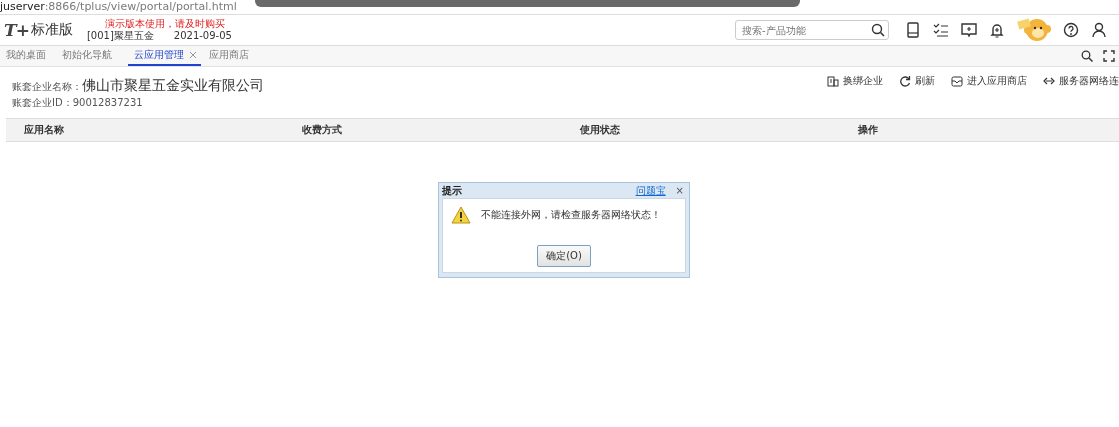  I want to click on column-header: 应用名称, so click(44, 130).